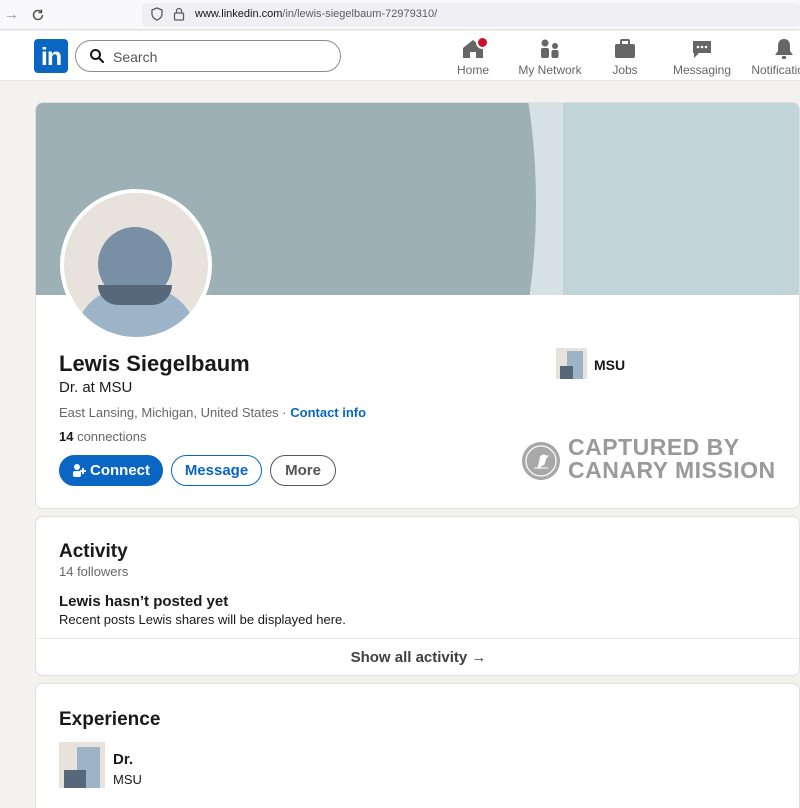 This screenshot has height=808, width=800. What do you see at coordinates (547, 199) in the screenshot?
I see `banner-decoration` at bounding box center [547, 199].